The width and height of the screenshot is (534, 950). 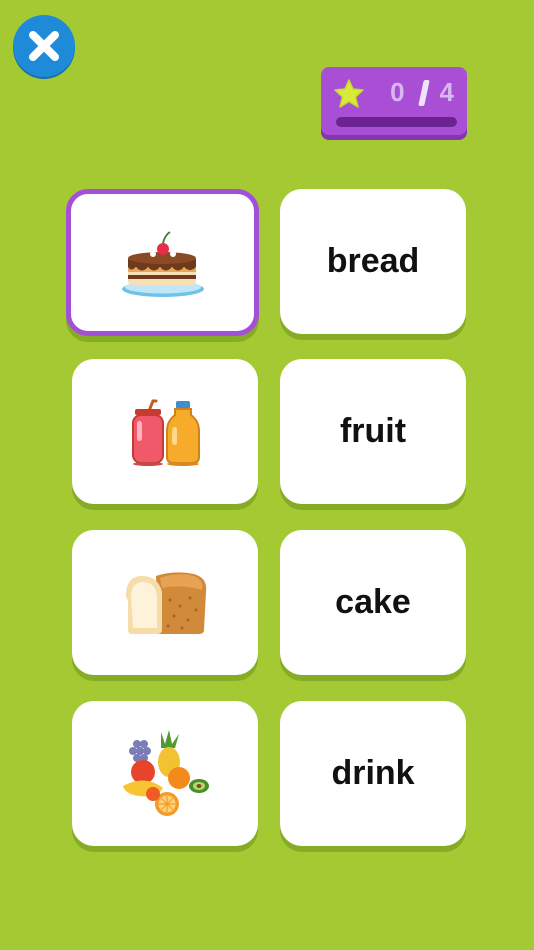 I want to click on word-label: fruit, so click(x=373, y=431).